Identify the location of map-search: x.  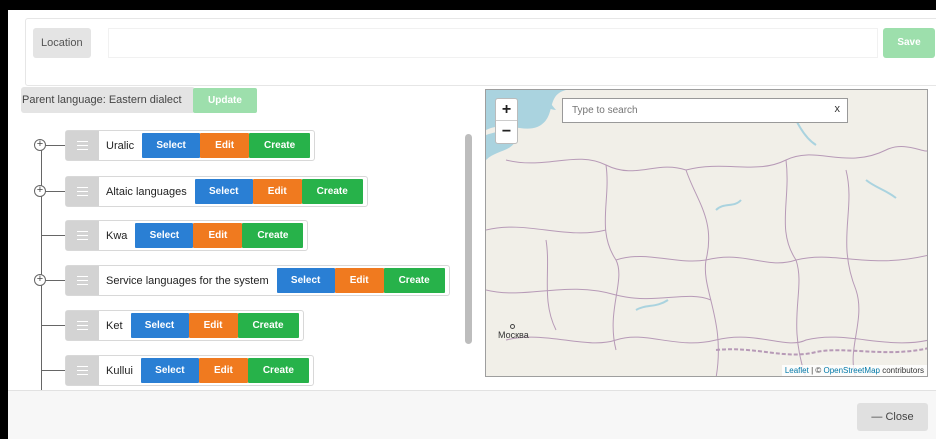
(705, 110).